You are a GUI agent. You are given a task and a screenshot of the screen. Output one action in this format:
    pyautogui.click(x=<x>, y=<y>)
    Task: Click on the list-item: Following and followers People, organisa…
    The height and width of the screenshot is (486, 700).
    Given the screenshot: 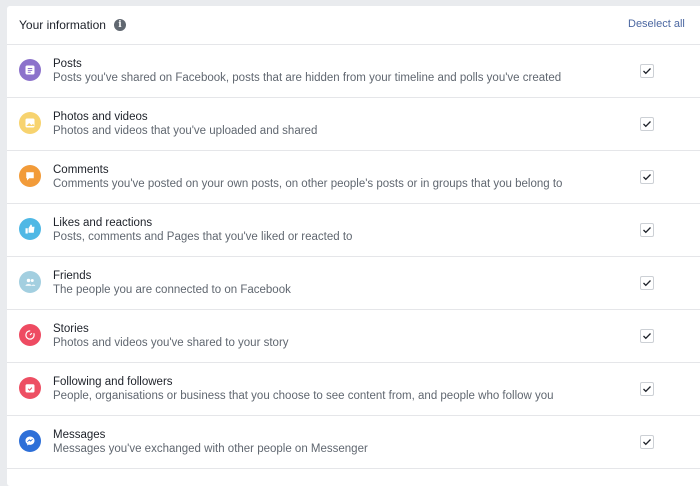 What is the action you would take?
    pyautogui.click(x=353, y=389)
    